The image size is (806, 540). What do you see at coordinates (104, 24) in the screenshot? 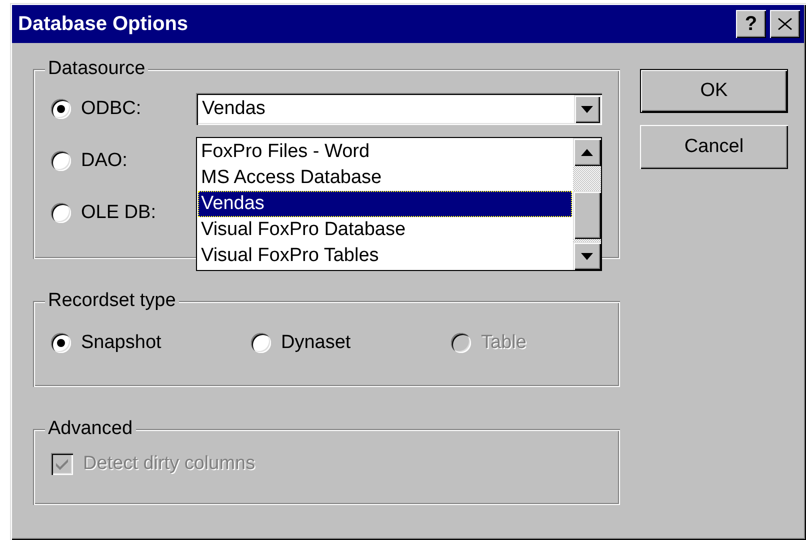
I see `window-title: Database Options` at bounding box center [104, 24].